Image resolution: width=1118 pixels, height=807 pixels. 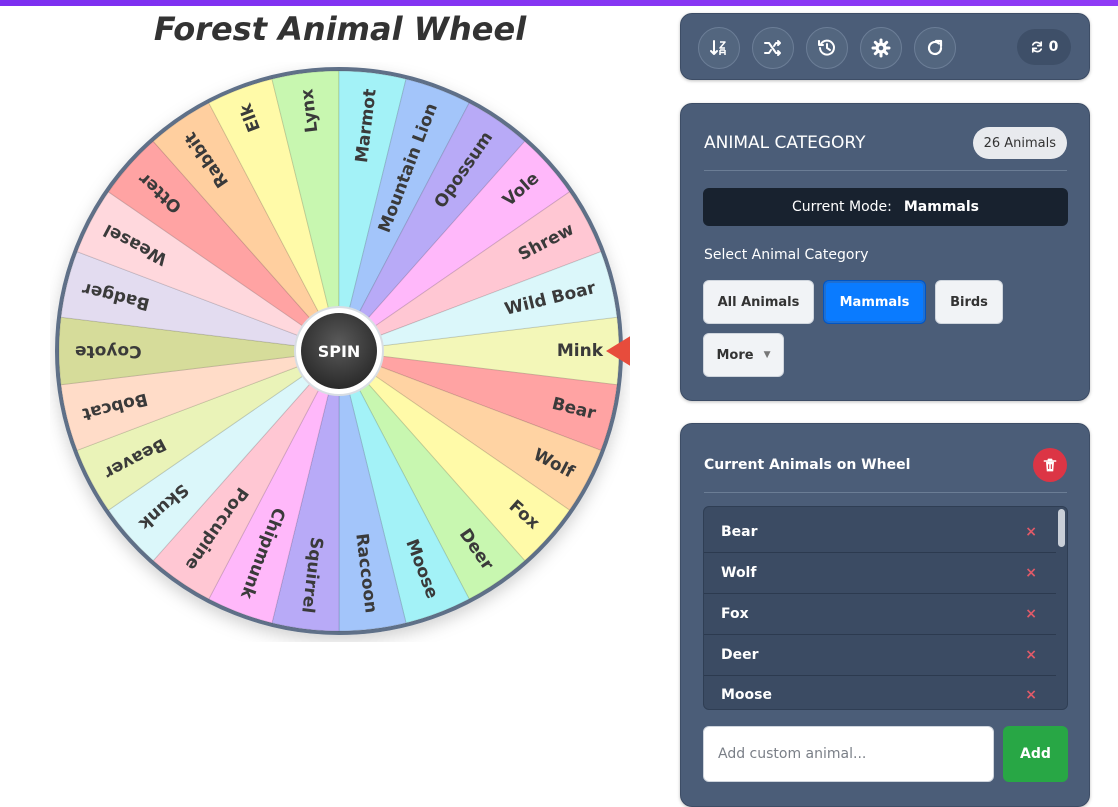 I want to click on mode-value: Mammals, so click(x=941, y=207).